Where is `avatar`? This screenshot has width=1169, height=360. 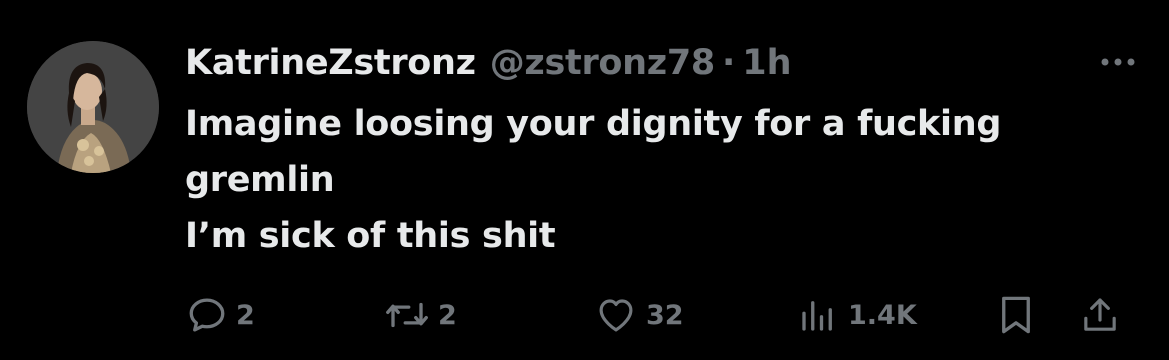 avatar is located at coordinates (93, 107).